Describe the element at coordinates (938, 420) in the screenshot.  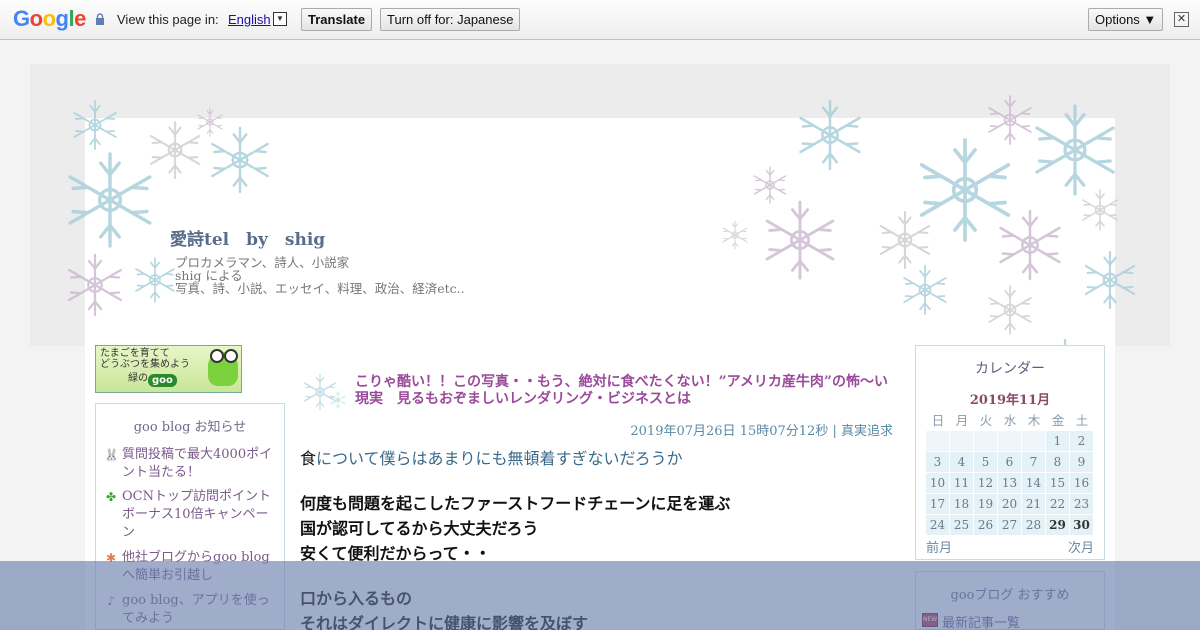
I see `calendar-weekday: 日` at that location.